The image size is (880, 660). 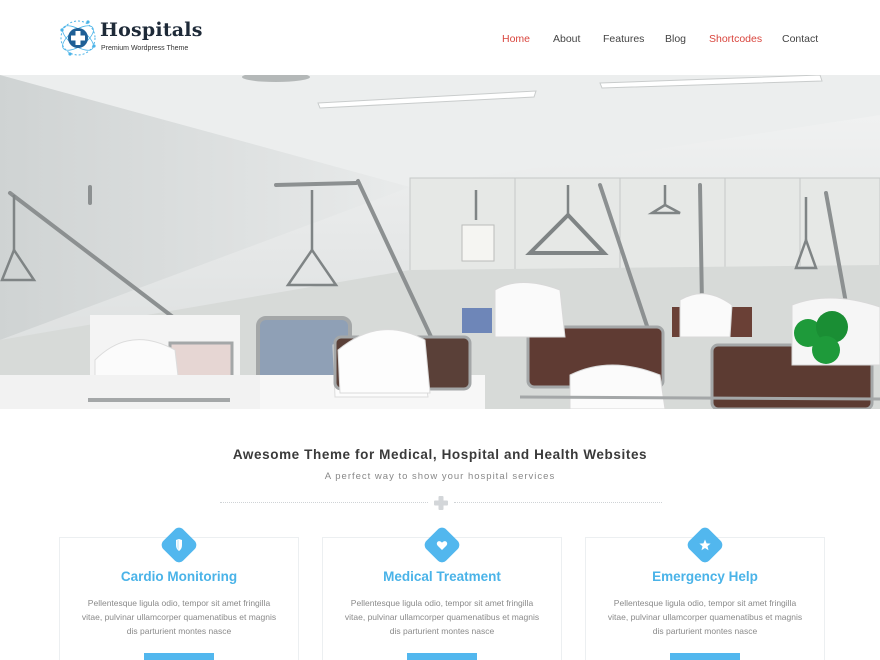 I want to click on card-title: Cardio Monitoring, so click(x=179, y=576).